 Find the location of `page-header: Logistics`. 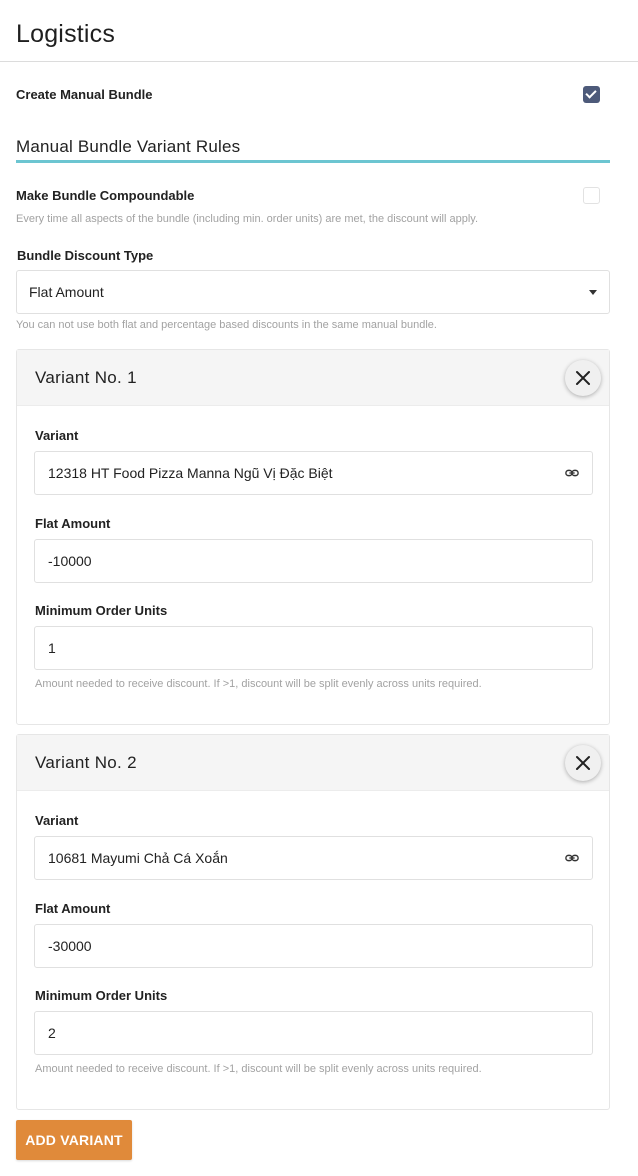

page-header: Logistics is located at coordinates (319, 31).